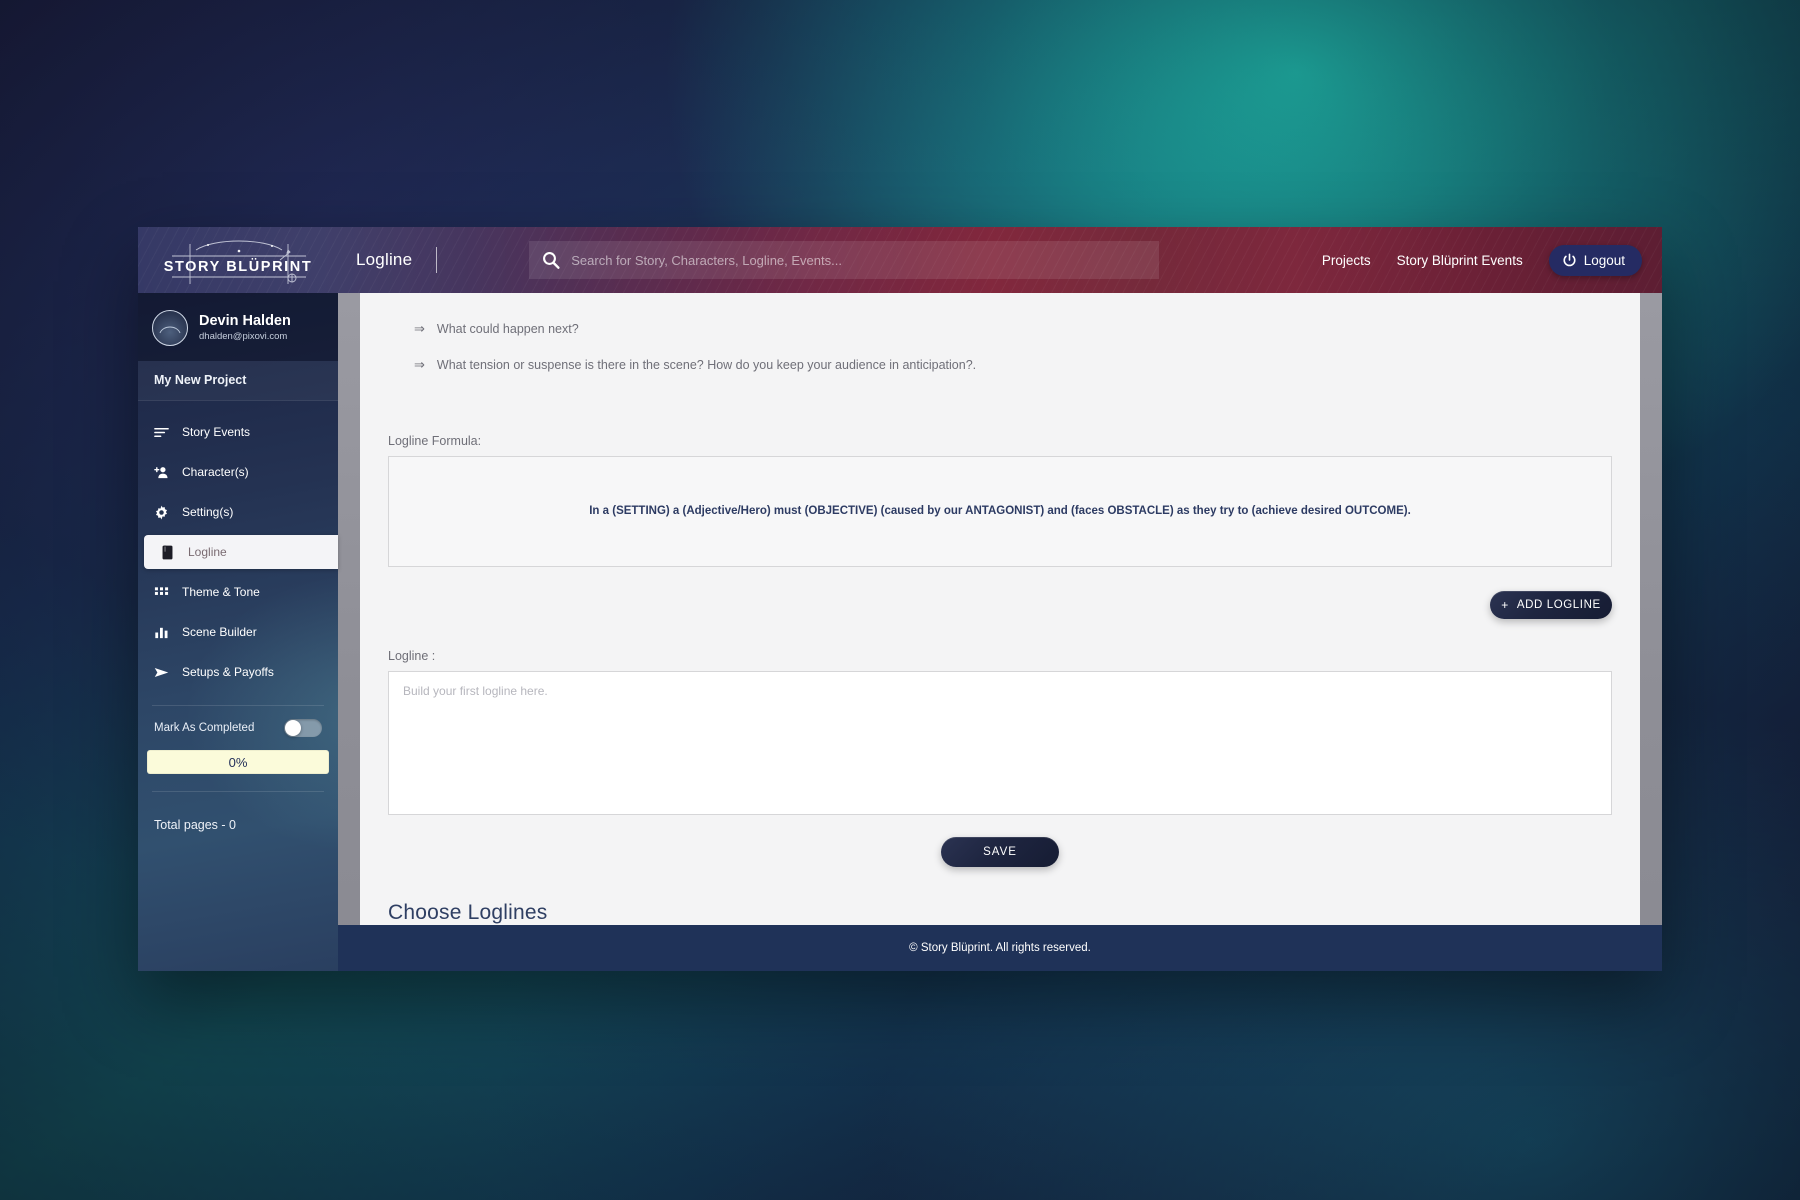 This screenshot has height=1200, width=1800. Describe the element at coordinates (161, 632) in the screenshot. I see `bar-chart-icon` at that location.